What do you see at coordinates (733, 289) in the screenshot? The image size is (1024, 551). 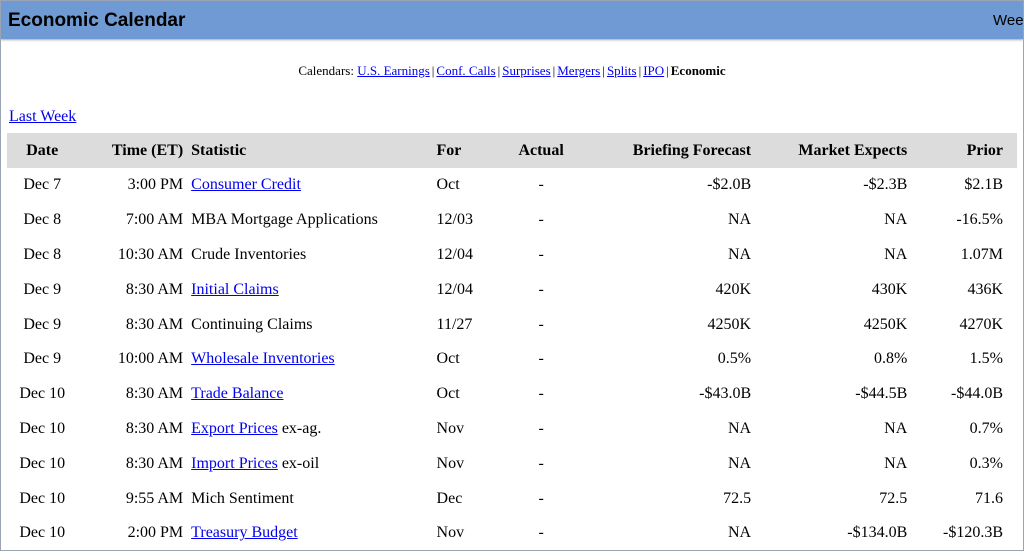 I see `briefing-forecast-cell: 420K` at bounding box center [733, 289].